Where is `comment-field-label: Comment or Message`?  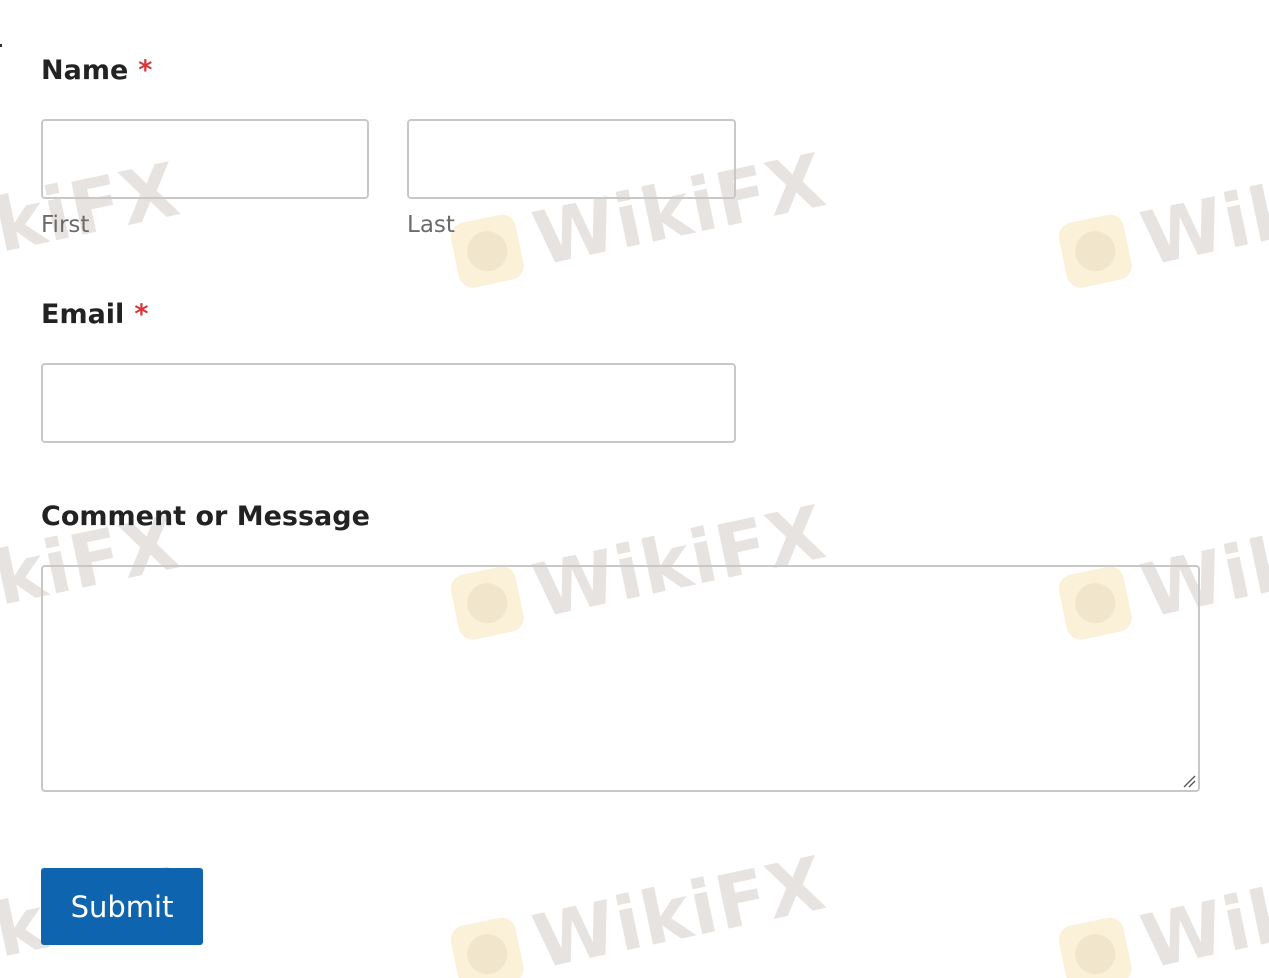
comment-field-label: Comment or Message is located at coordinates (205, 516).